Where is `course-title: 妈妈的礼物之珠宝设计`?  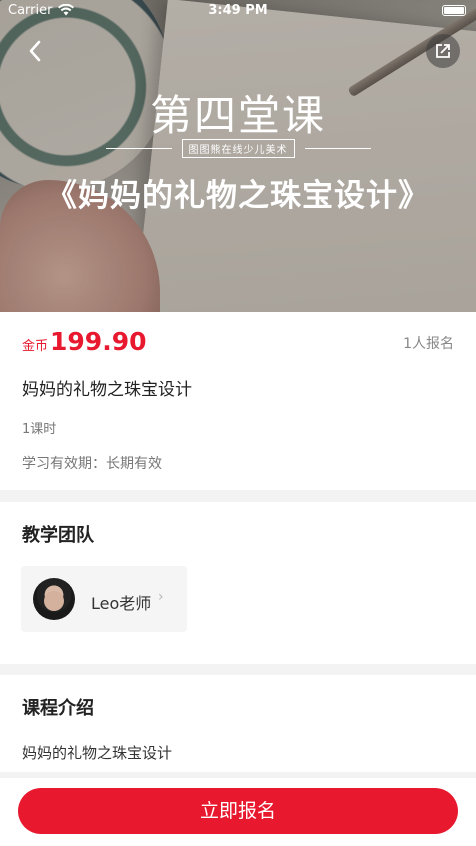
course-title: 妈妈的礼物之珠宝设计 is located at coordinates (107, 390).